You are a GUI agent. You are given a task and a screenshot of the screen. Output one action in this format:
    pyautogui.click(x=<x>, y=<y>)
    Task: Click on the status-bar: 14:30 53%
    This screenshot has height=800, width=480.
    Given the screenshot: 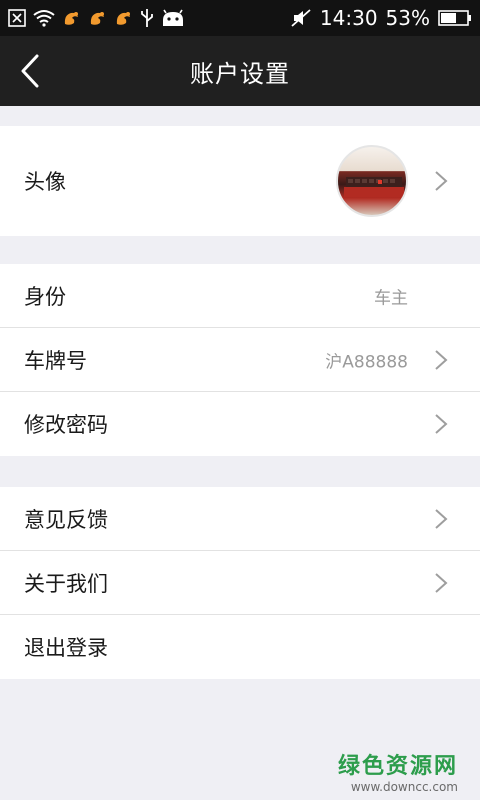 What is the action you would take?
    pyautogui.click(x=240, y=18)
    